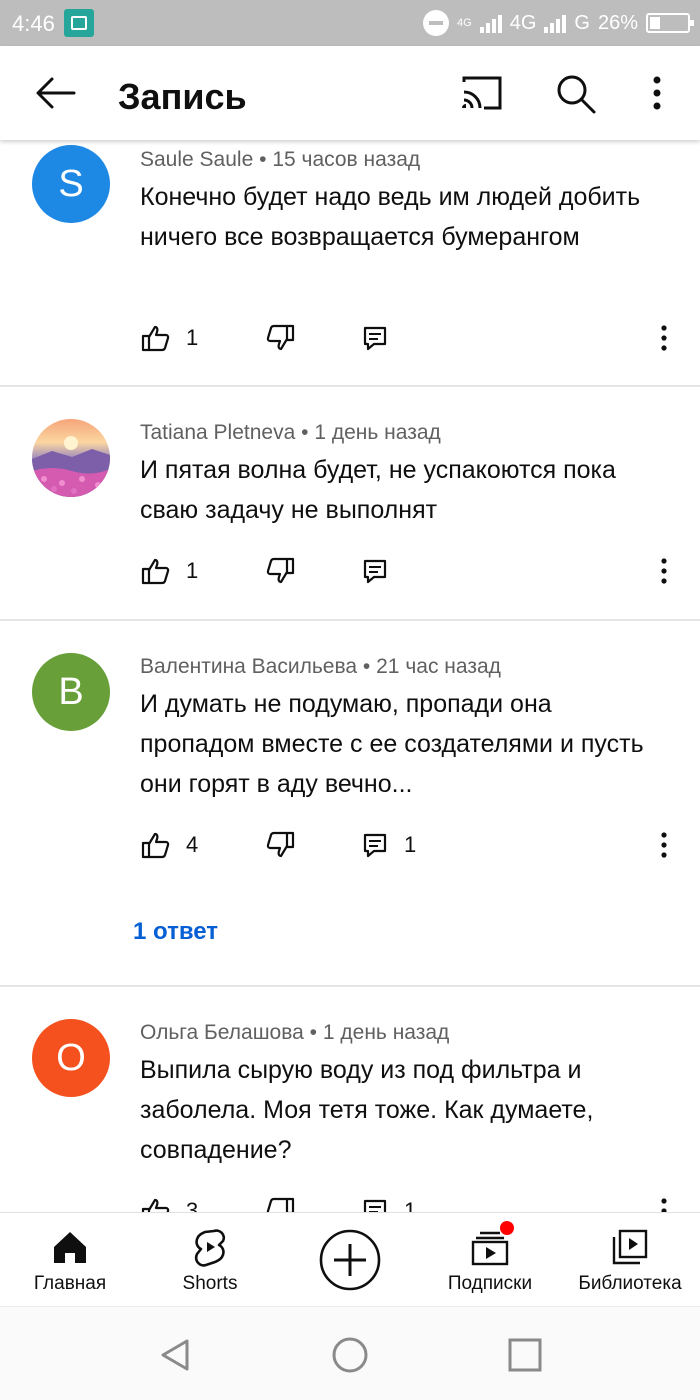  Describe the element at coordinates (436, 23) in the screenshot. I see `do-not-disturb-icon` at that location.